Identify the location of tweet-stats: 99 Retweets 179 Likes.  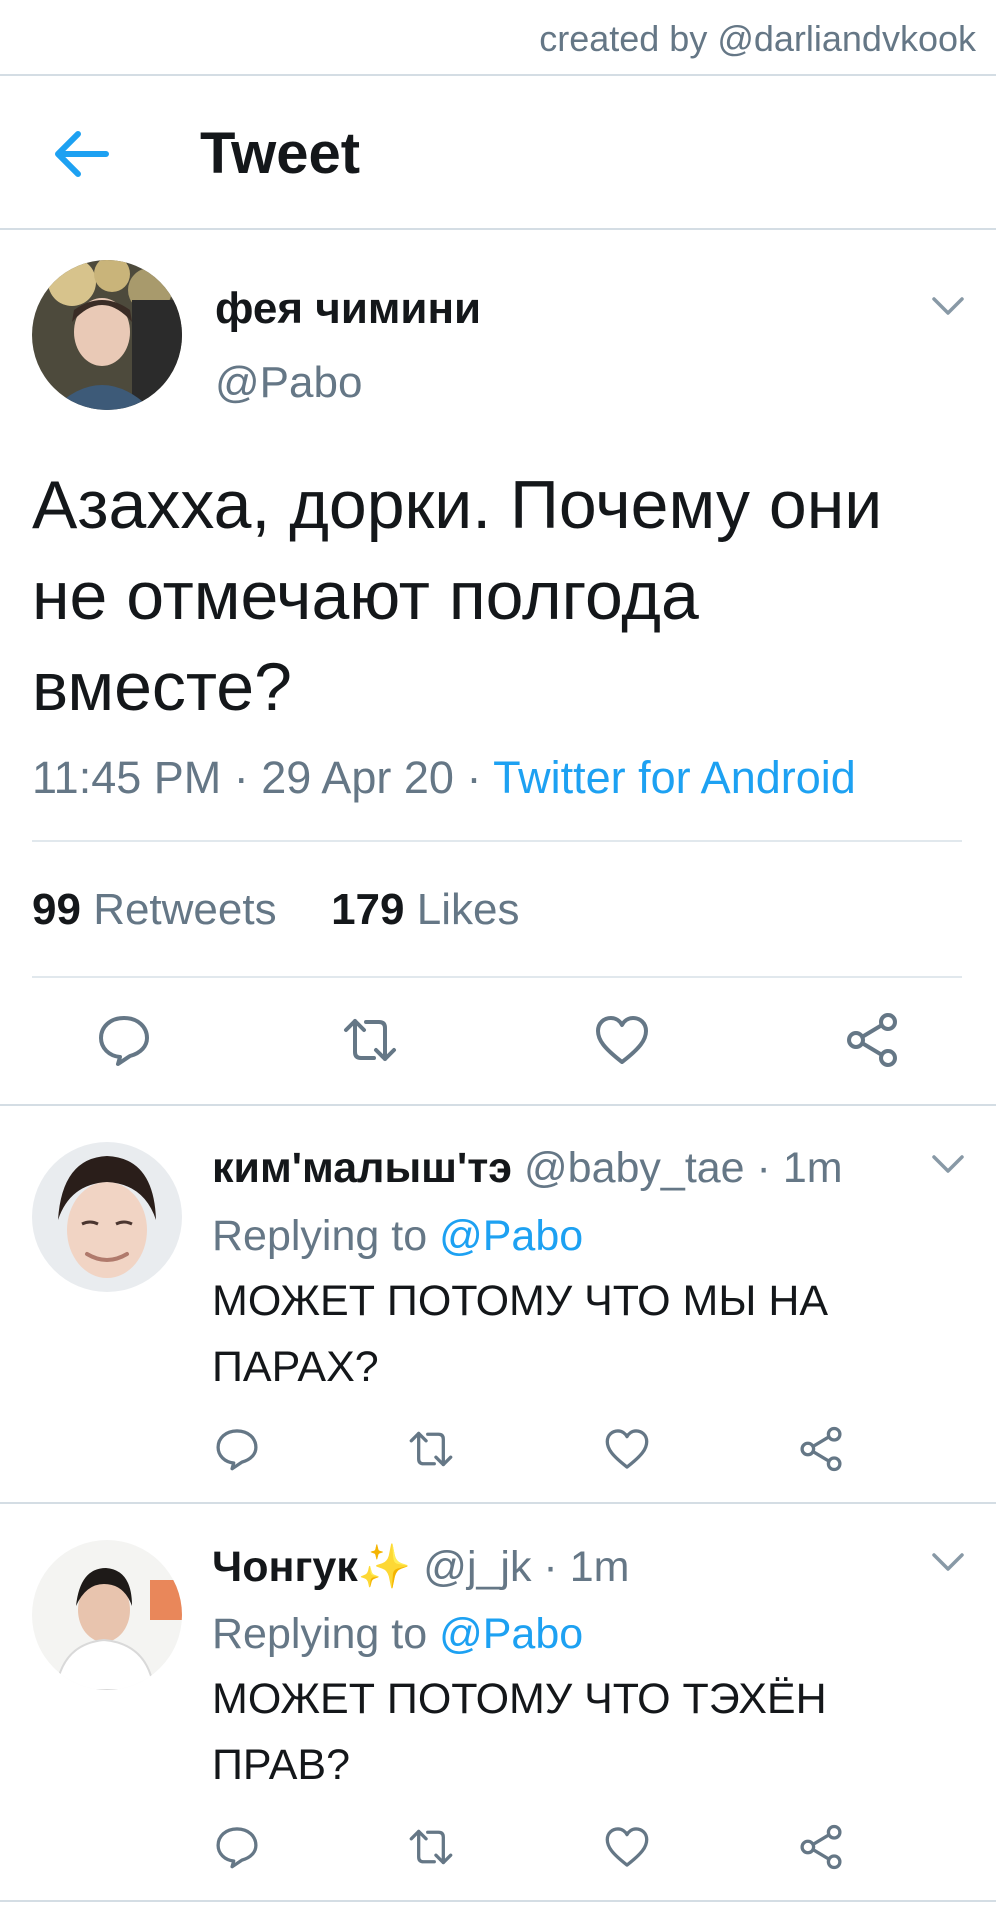
(275, 910).